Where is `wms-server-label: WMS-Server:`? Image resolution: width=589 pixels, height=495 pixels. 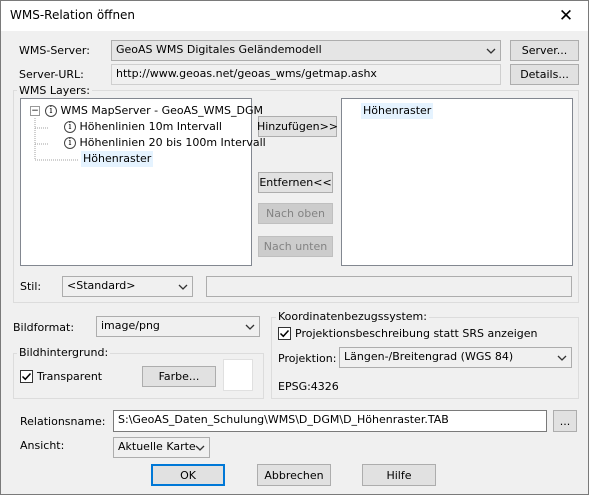
wms-server-label: WMS-Server: is located at coordinates (54, 50).